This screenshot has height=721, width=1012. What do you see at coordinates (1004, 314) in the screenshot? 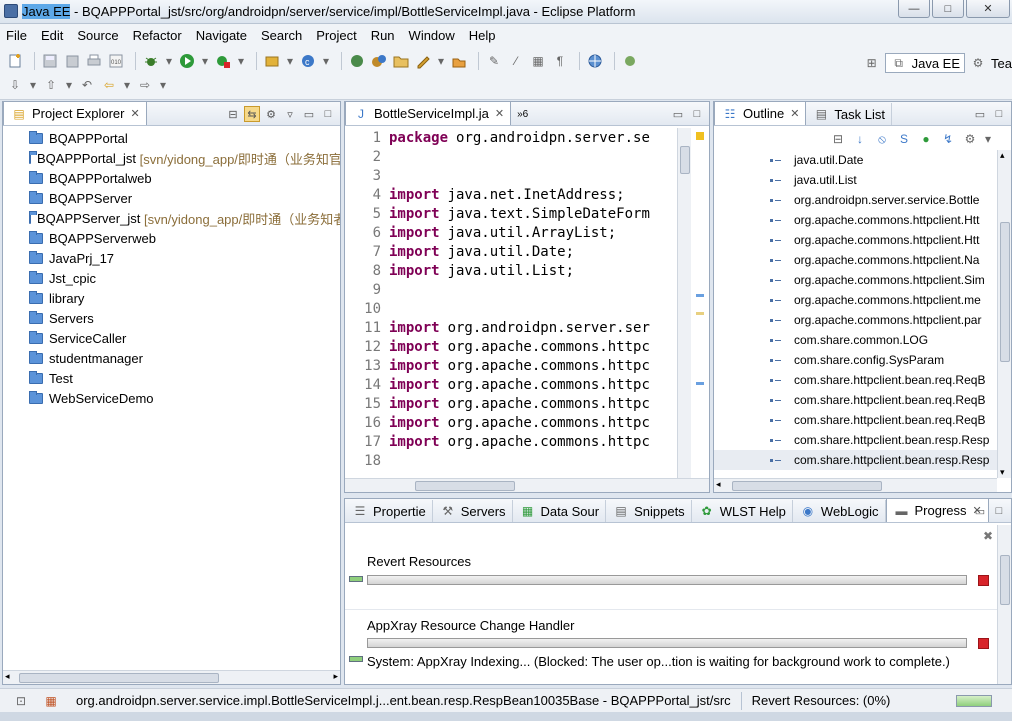
I see `outline-vertical-scrollbar: ▴ ▾` at bounding box center [1004, 314].